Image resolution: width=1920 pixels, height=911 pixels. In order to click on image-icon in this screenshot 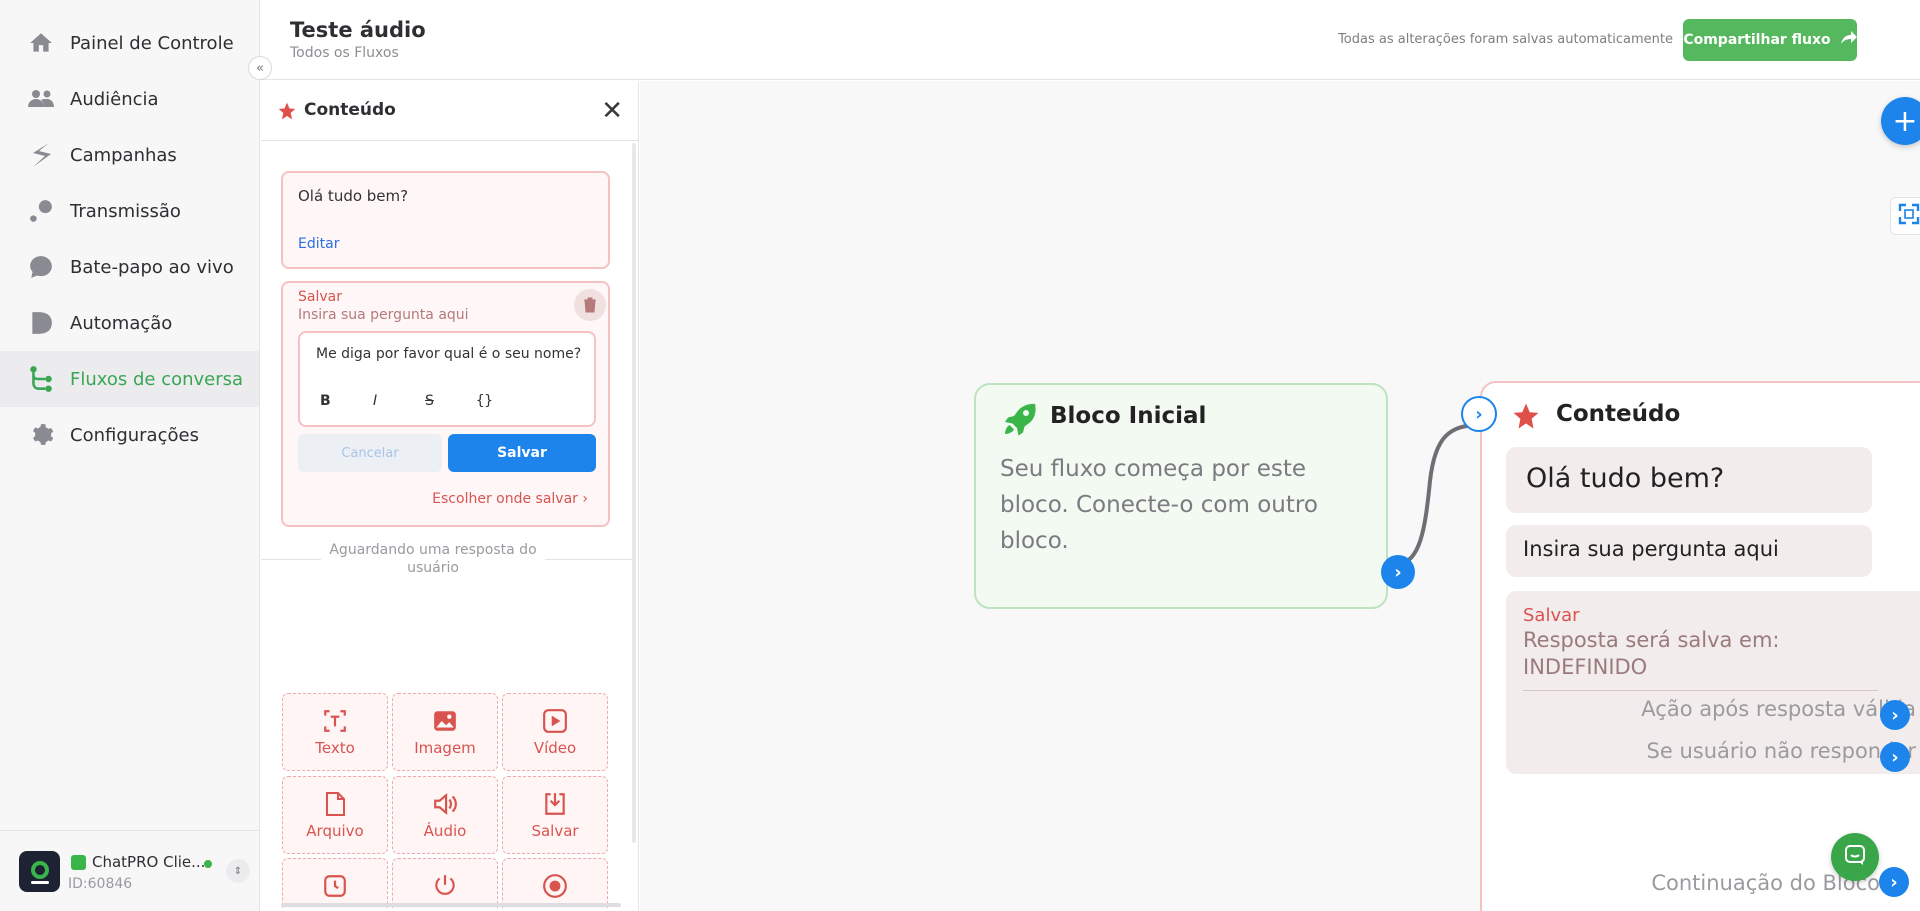, I will do `click(445, 721)`.